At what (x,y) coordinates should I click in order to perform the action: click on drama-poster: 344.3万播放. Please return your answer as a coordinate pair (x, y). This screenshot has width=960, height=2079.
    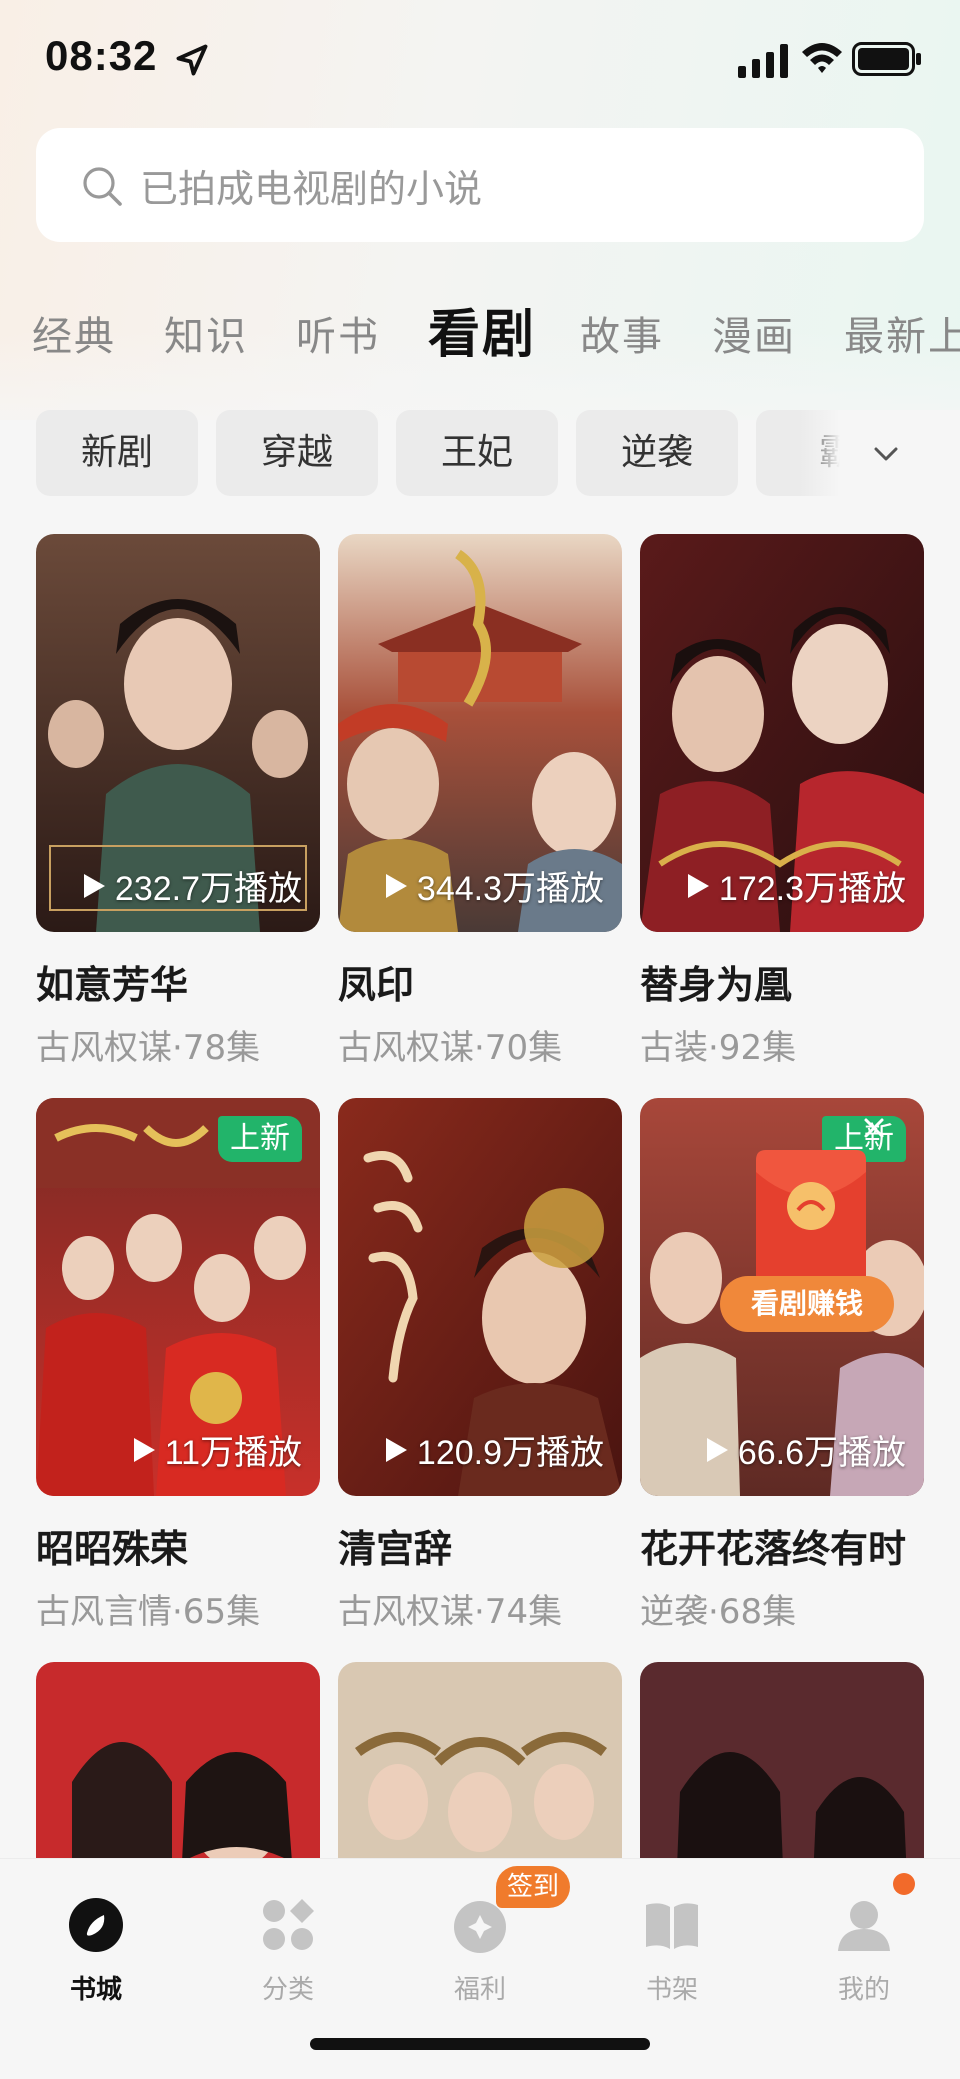
    Looking at the image, I should click on (480, 733).